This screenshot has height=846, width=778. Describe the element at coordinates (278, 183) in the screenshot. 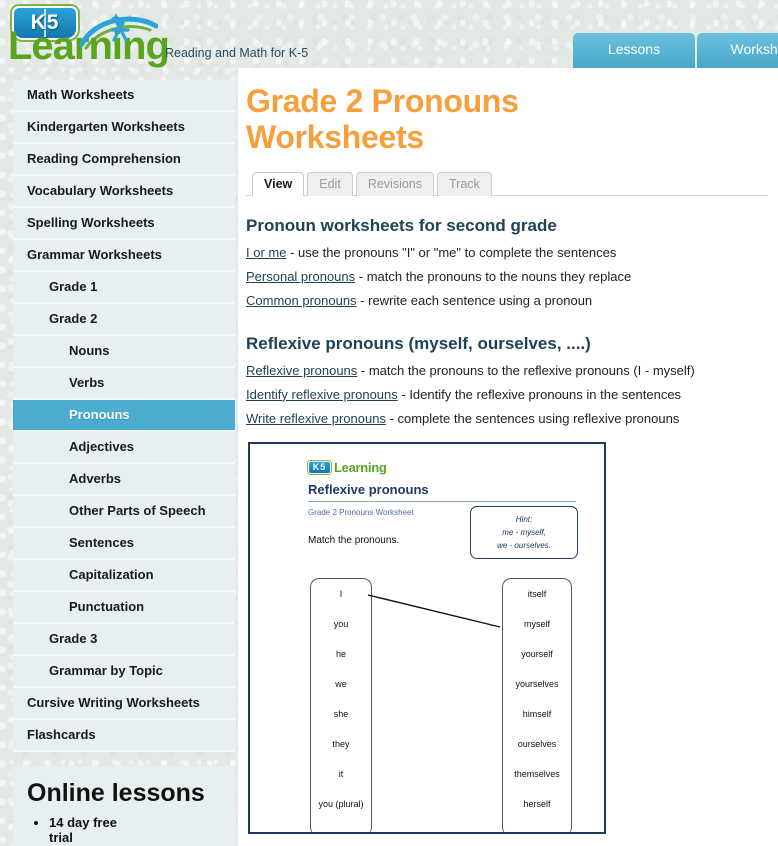

I see `tab-view: View` at that location.